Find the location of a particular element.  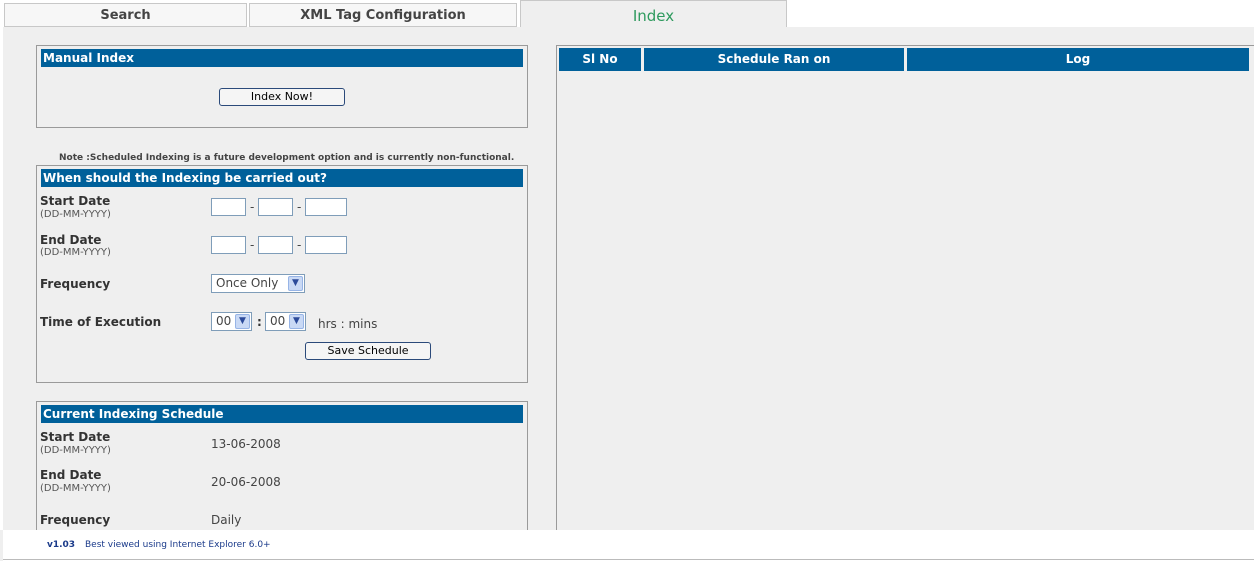

frequency-selected-value: Once Only is located at coordinates (247, 283).